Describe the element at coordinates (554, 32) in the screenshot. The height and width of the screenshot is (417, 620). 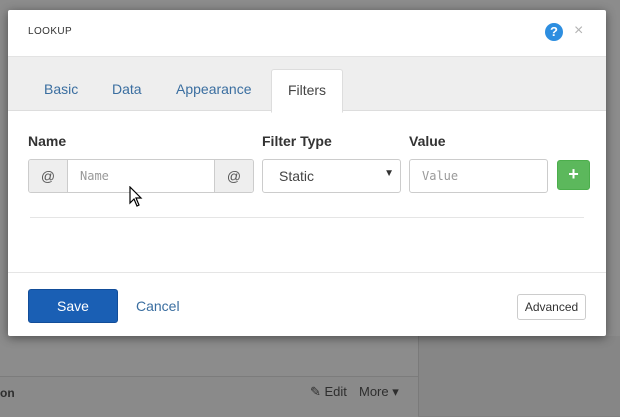
I see `question-circle-icon: ?` at that location.